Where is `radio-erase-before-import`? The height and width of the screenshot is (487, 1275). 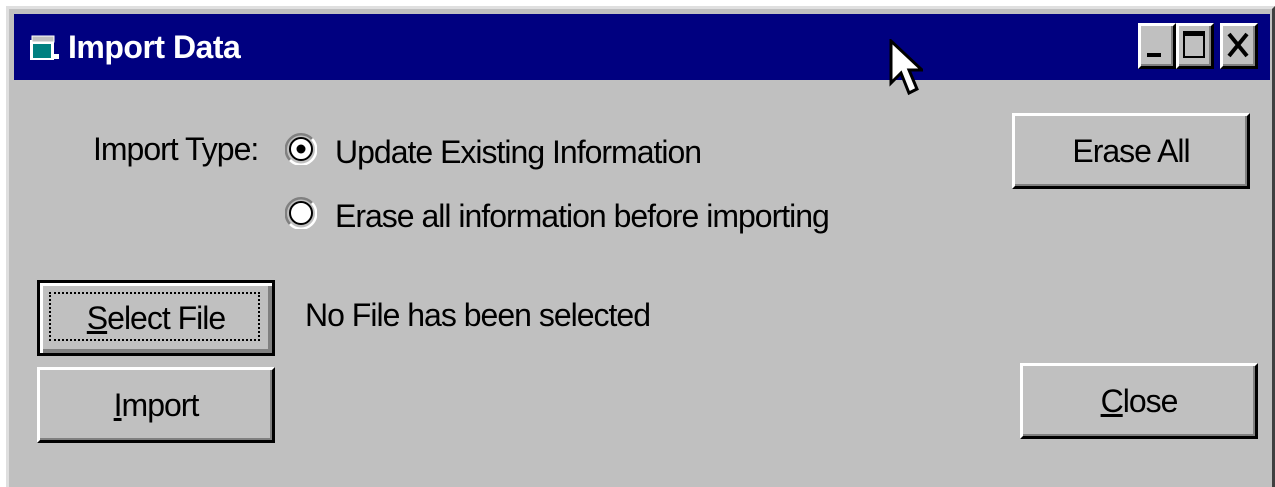 radio-erase-before-import is located at coordinates (301, 213).